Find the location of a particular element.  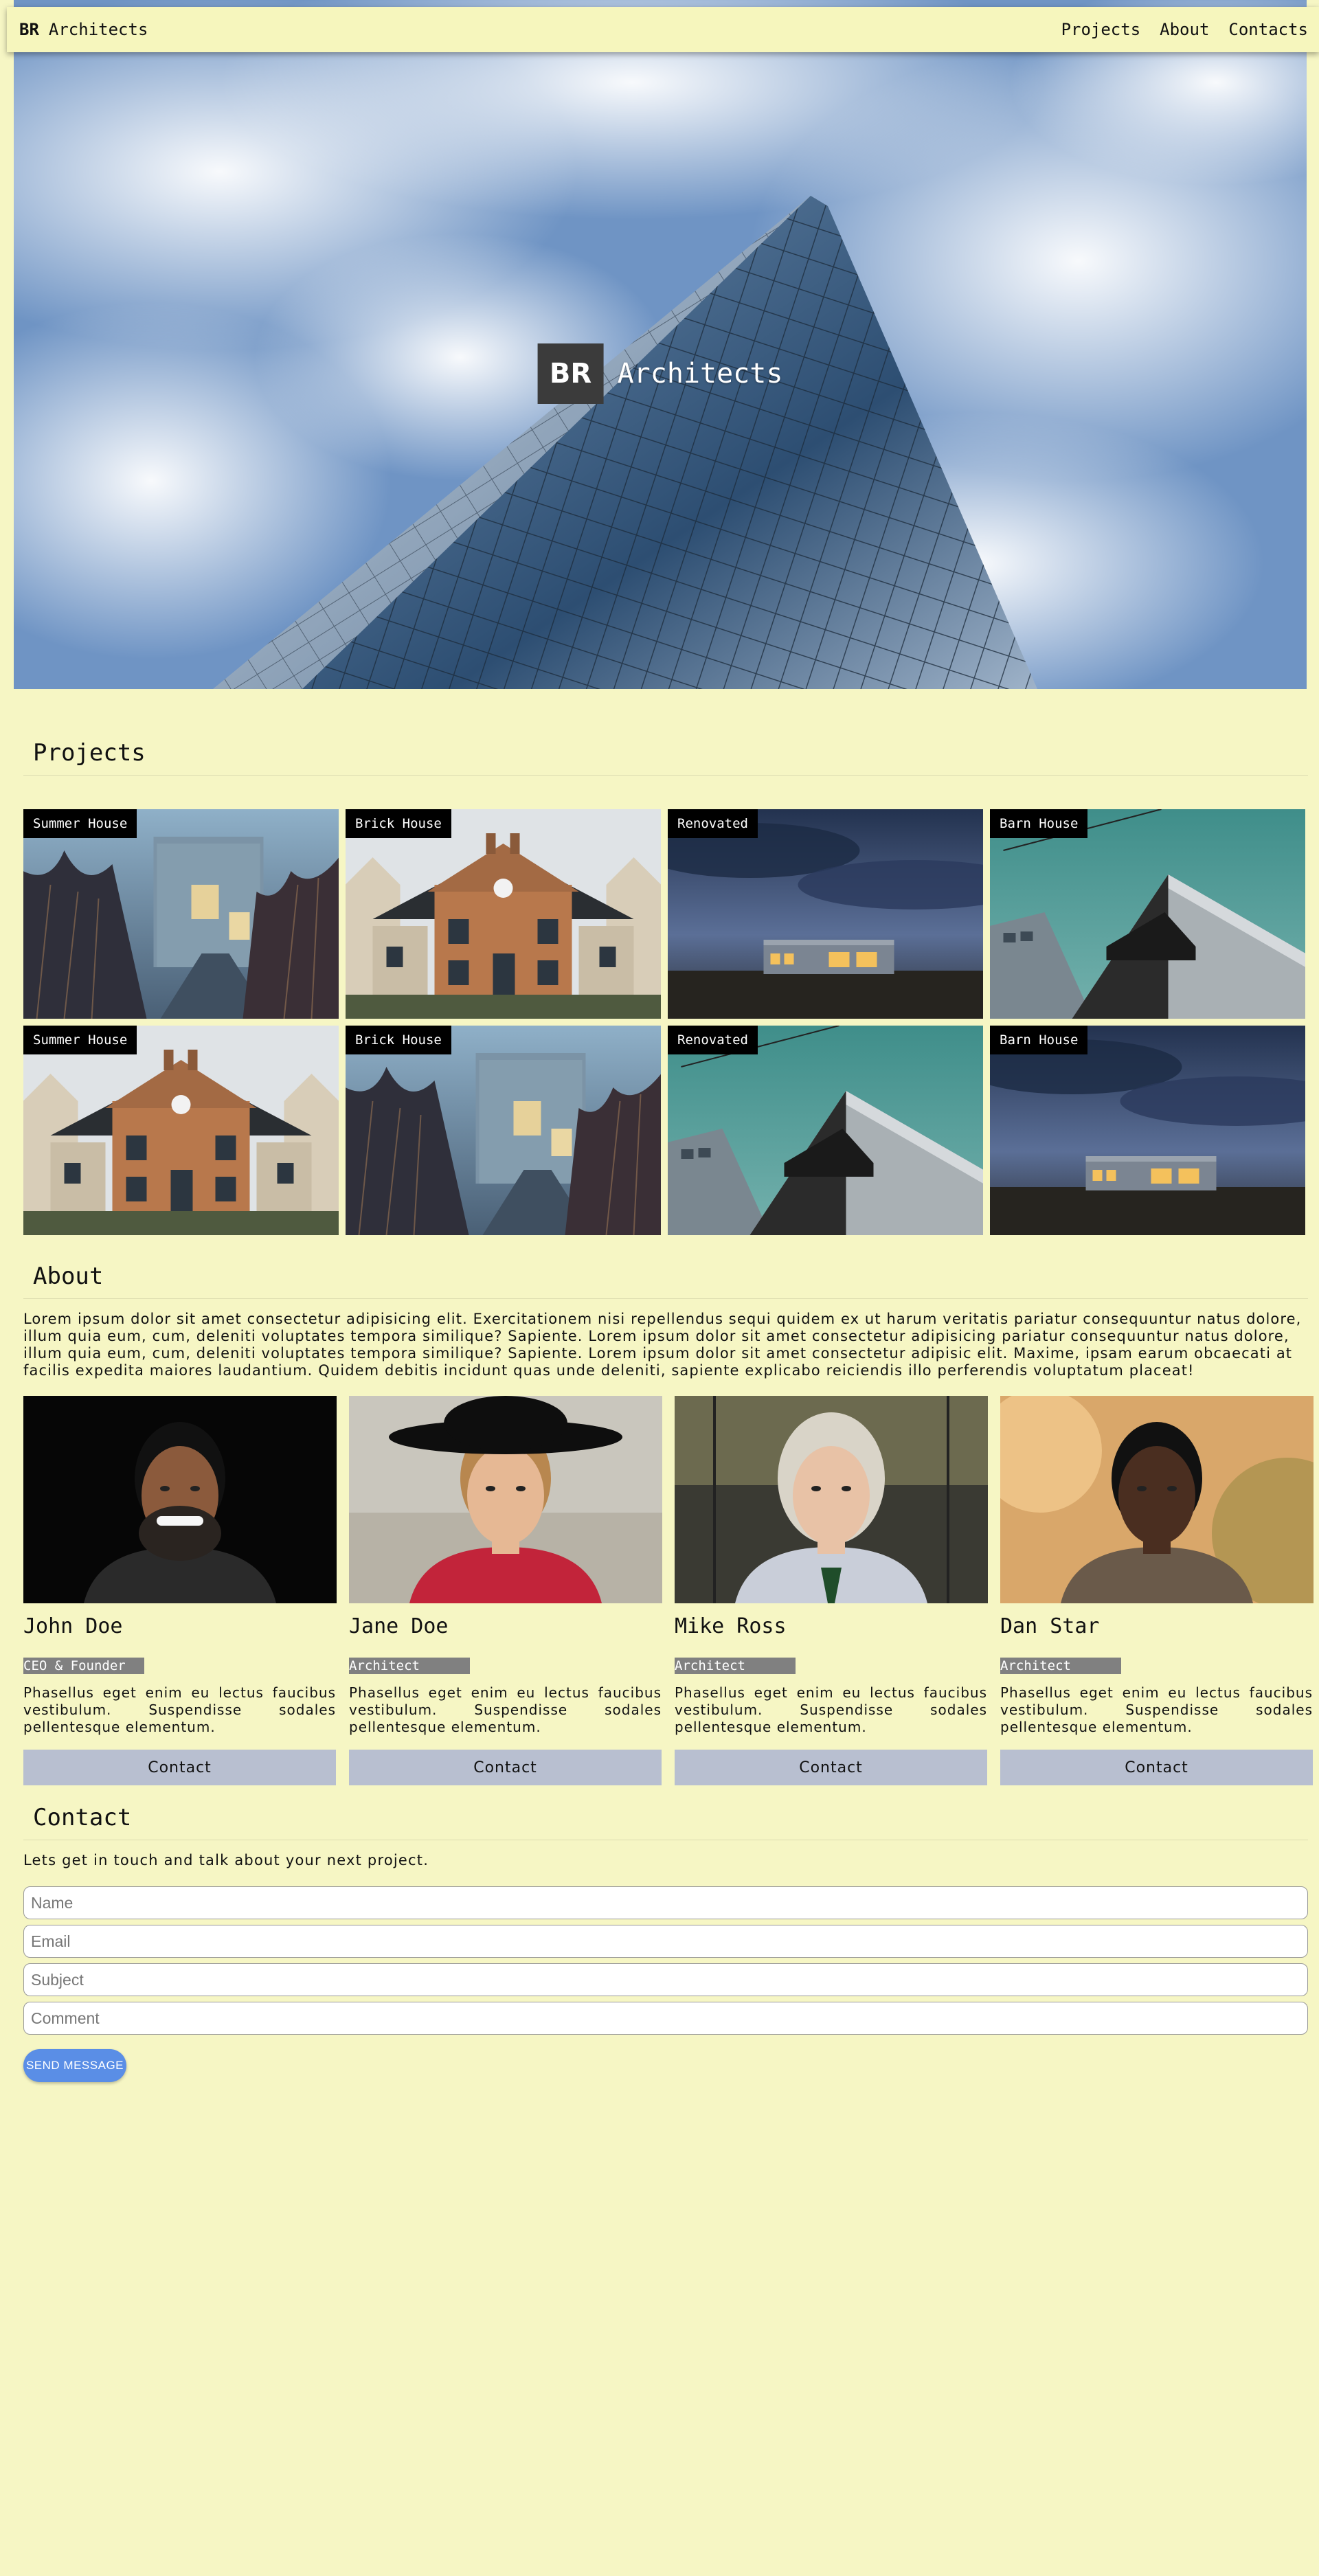

team-member-name: Mike Ross is located at coordinates (731, 1626).